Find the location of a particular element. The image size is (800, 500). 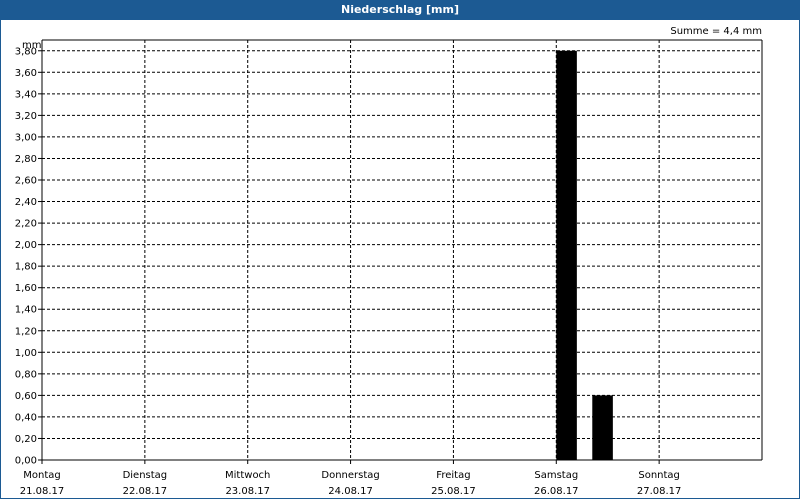

x-tick-label-date: 24.08.17 is located at coordinates (350, 491).